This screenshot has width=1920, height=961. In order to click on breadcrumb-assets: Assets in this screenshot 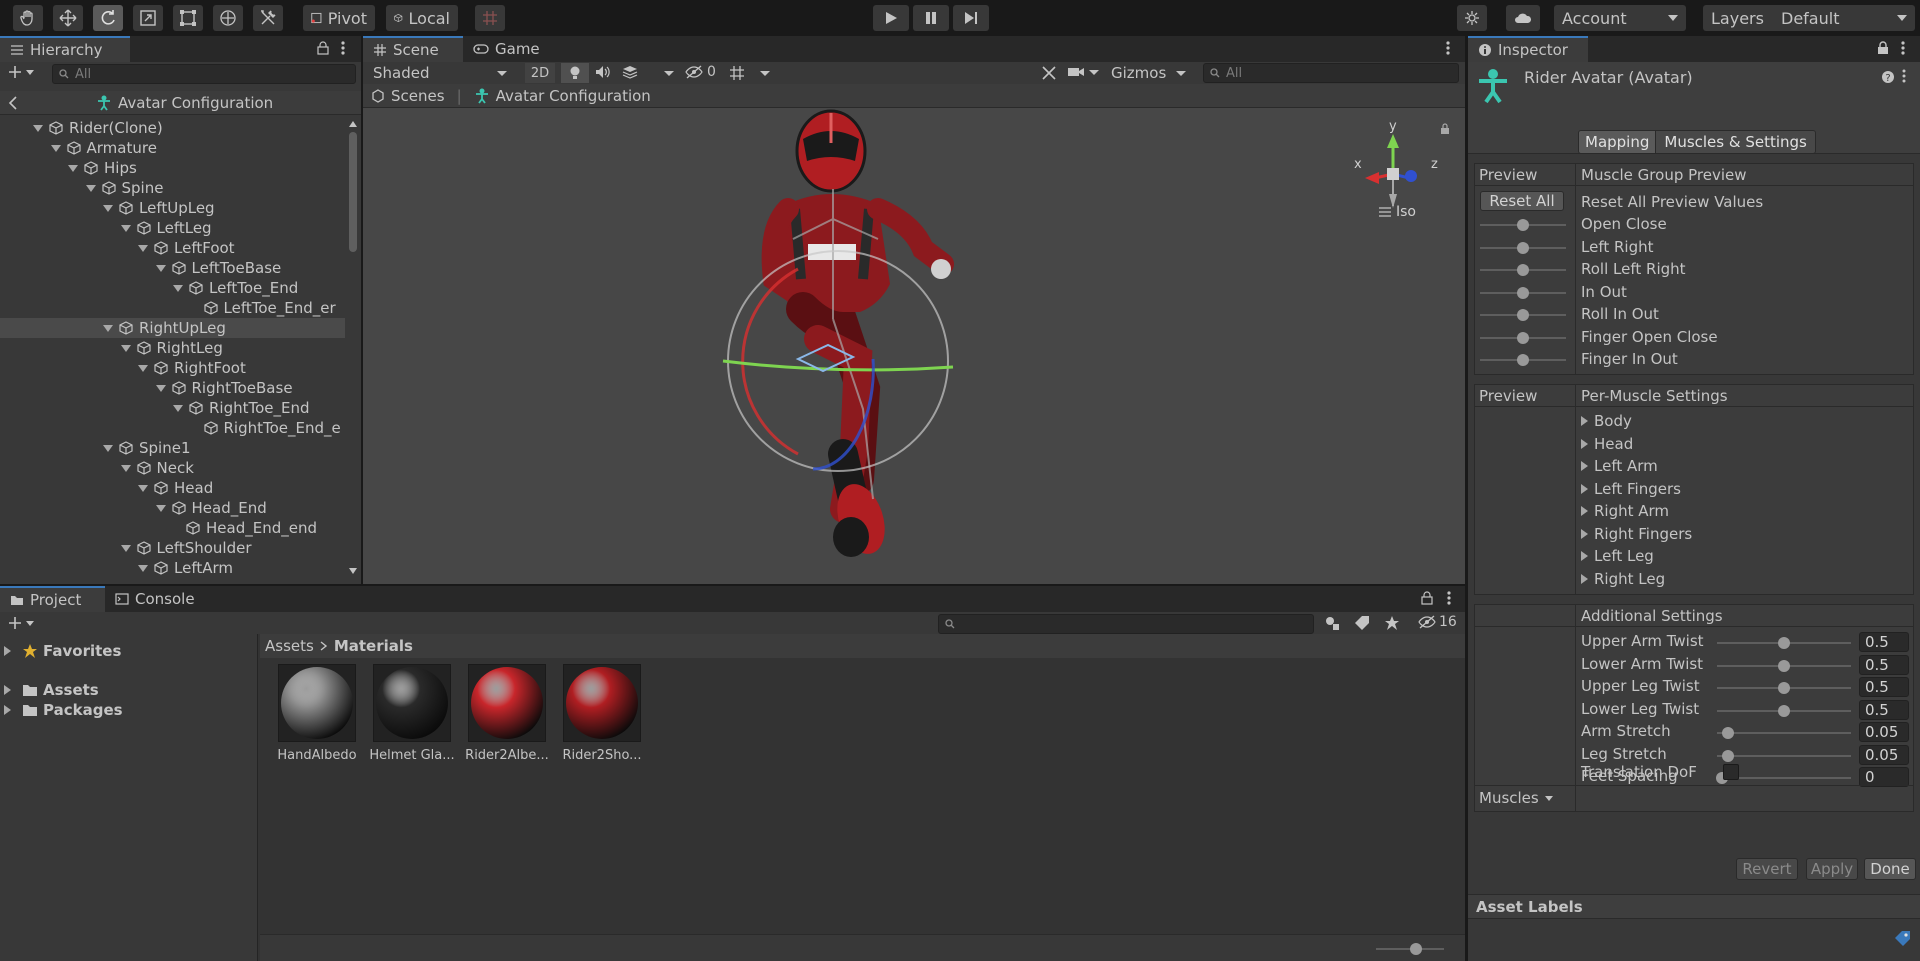, I will do `click(289, 646)`.